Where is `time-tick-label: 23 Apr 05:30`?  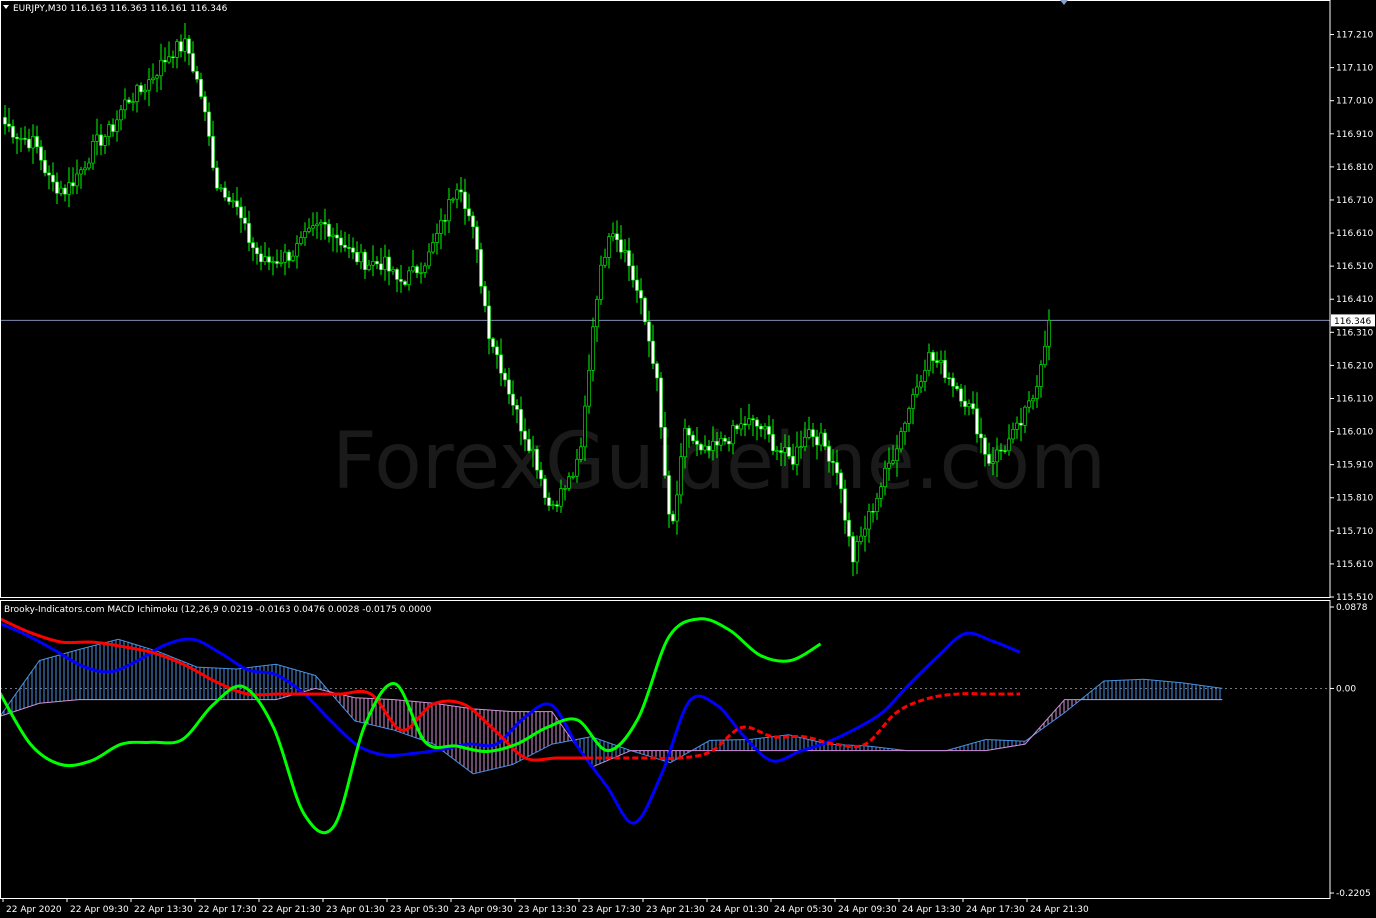
time-tick-label: 23 Apr 05:30 is located at coordinates (419, 910).